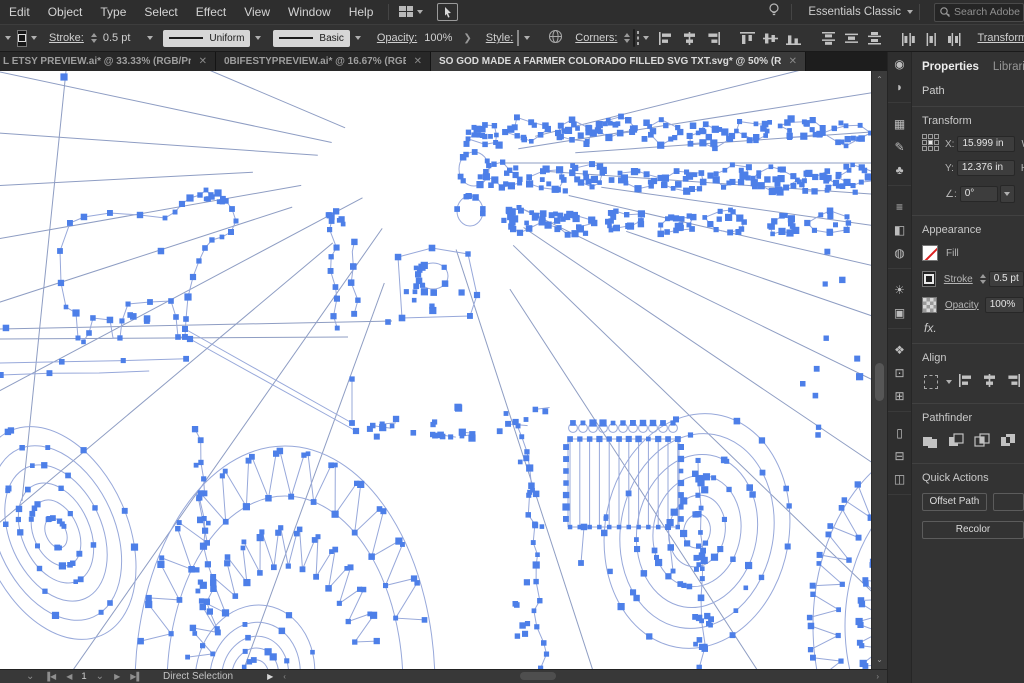 The image size is (1024, 683). I want to click on clipped-quick-action-button, so click(1008, 502).